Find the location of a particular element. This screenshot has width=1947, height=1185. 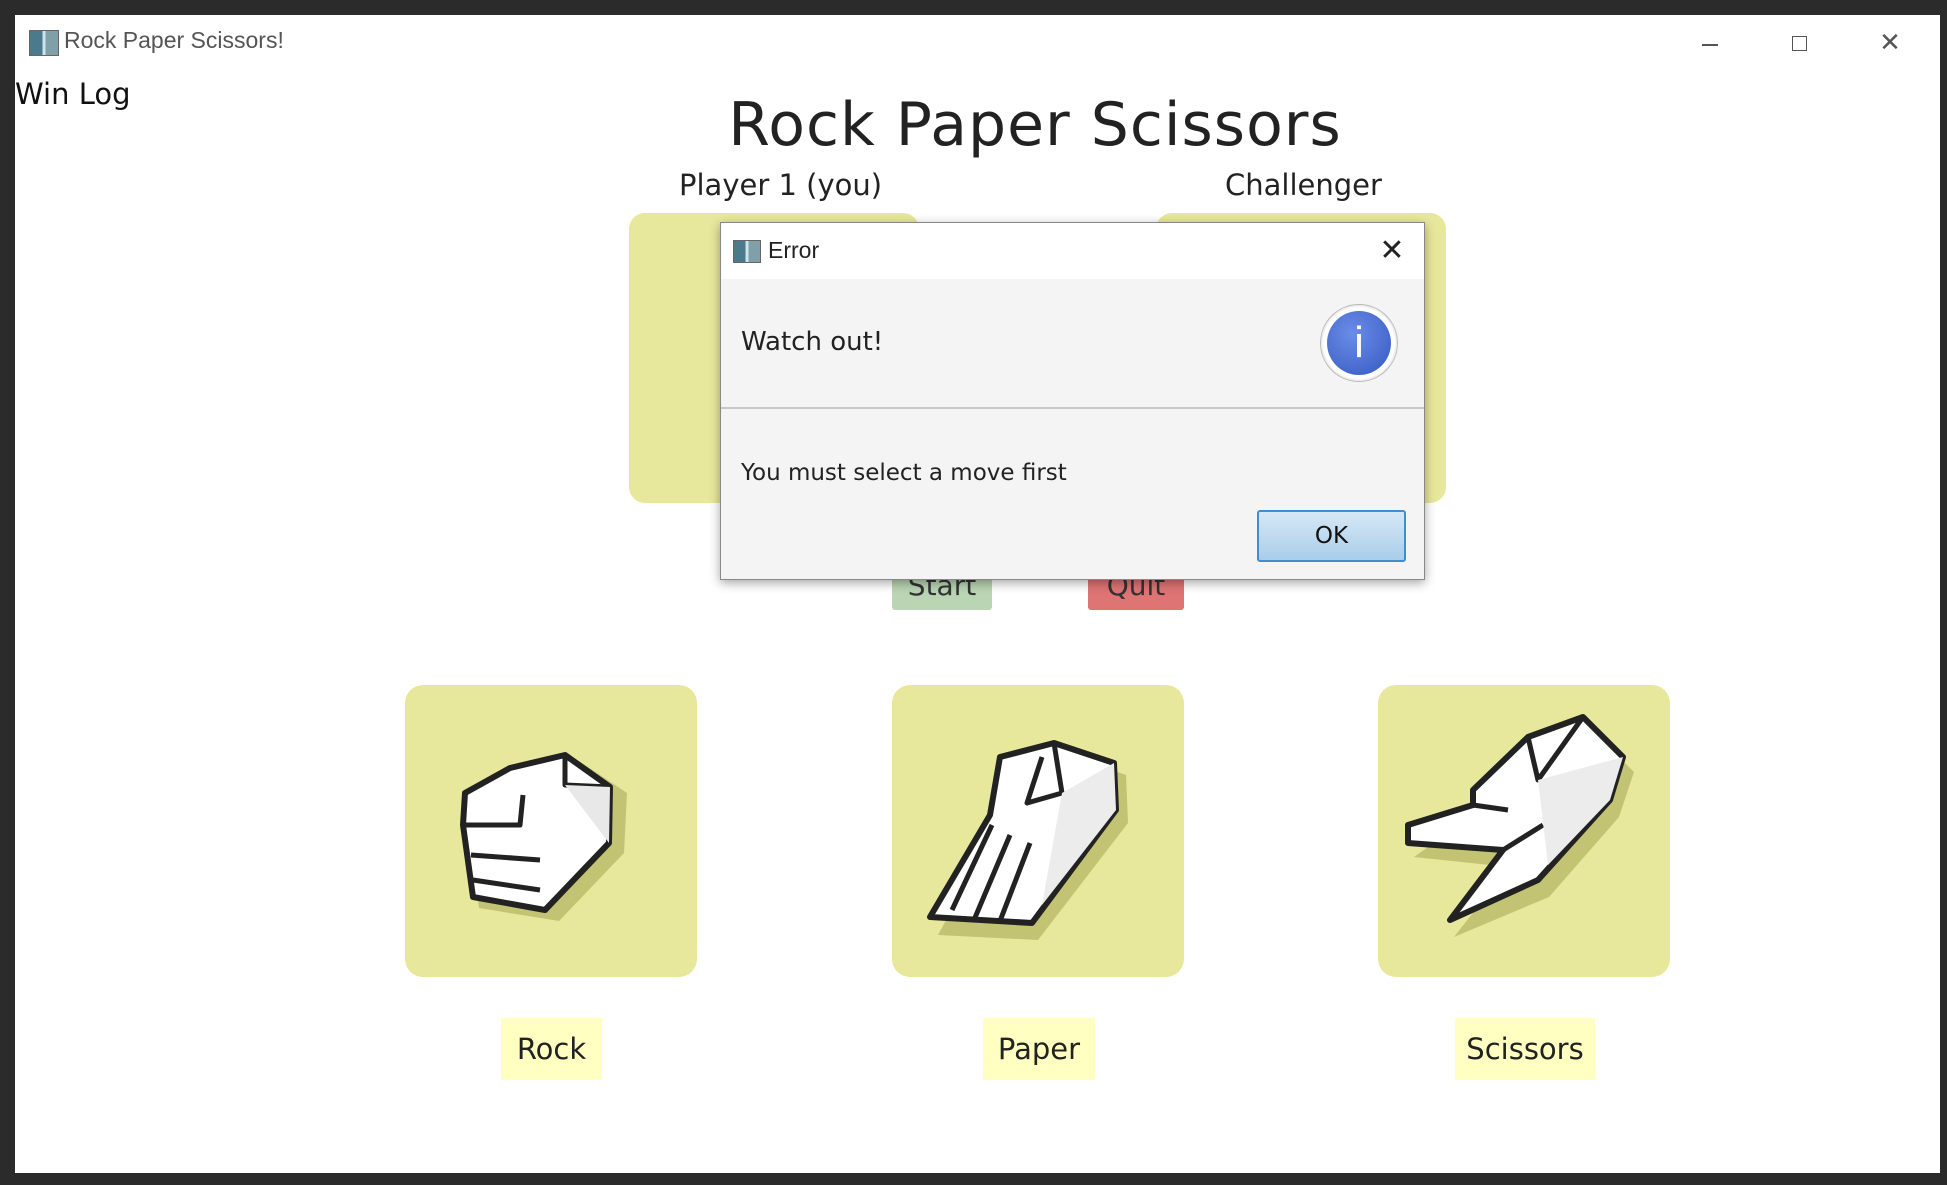

dialog-close-button: ✕ is located at coordinates (1392, 251).